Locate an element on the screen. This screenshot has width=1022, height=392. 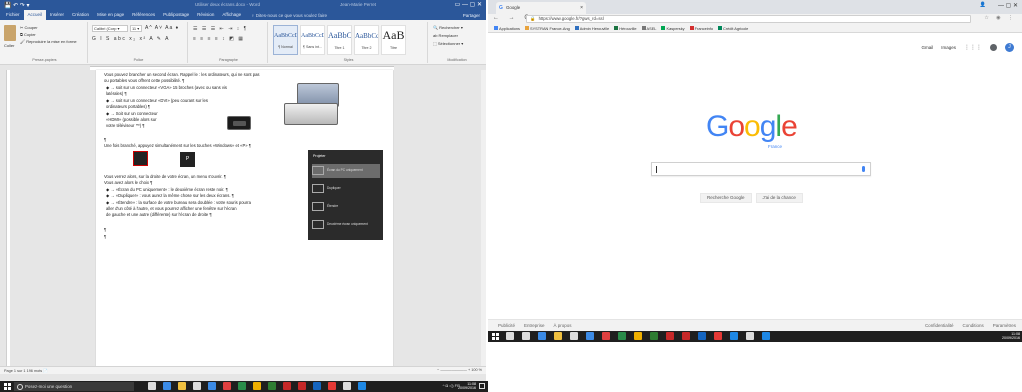
tab-insert: Insérer is located at coordinates (57, 15).